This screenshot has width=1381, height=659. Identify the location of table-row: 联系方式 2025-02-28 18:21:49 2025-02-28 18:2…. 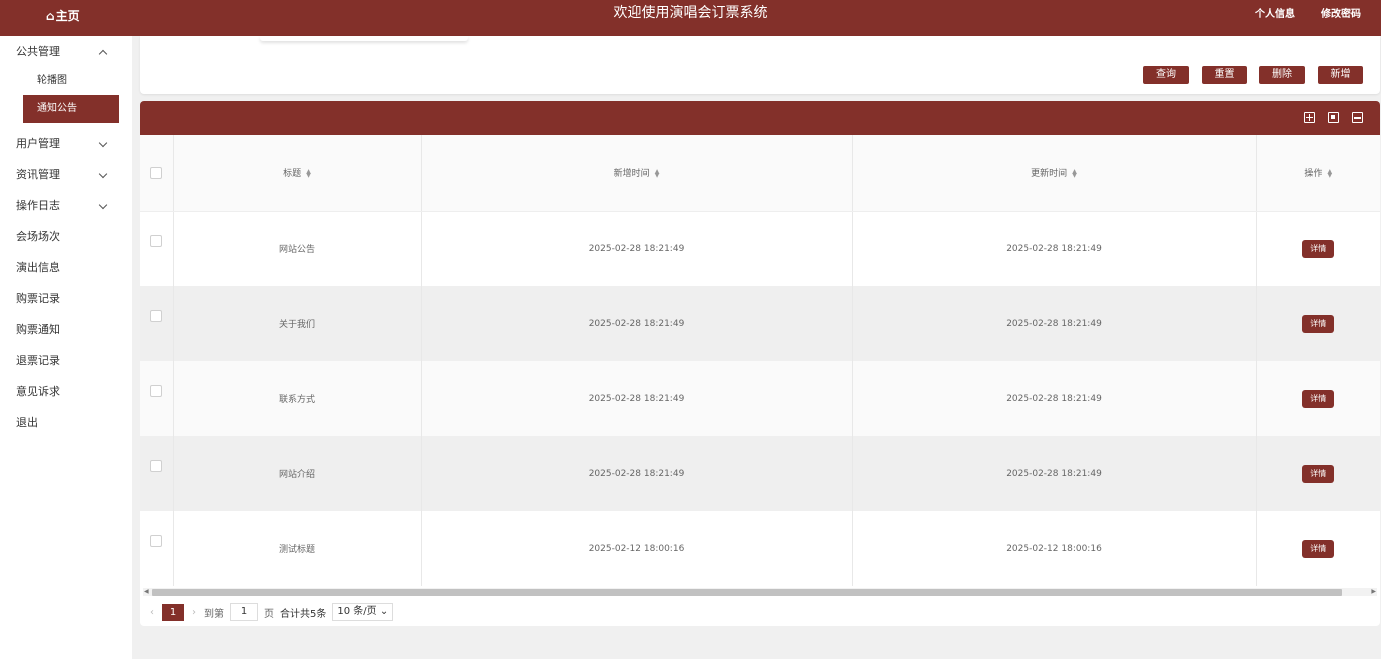
(760, 398).